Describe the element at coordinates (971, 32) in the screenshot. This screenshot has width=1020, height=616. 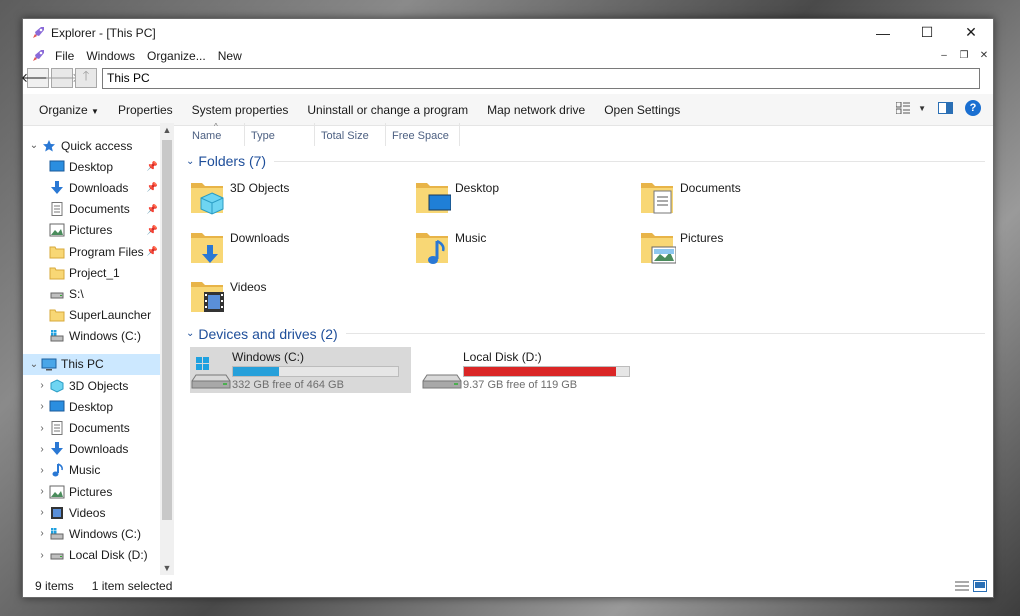
I see `close-button: ✕` at that location.